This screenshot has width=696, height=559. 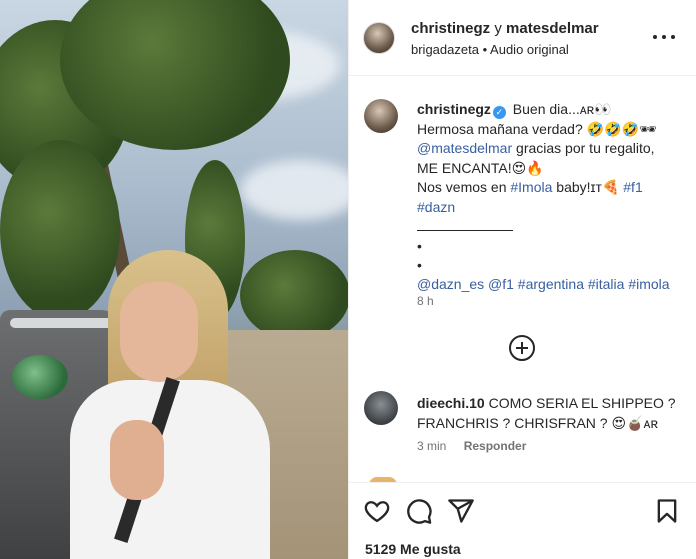 What do you see at coordinates (425, 301) in the screenshot?
I see `caption-time: 8 h` at bounding box center [425, 301].